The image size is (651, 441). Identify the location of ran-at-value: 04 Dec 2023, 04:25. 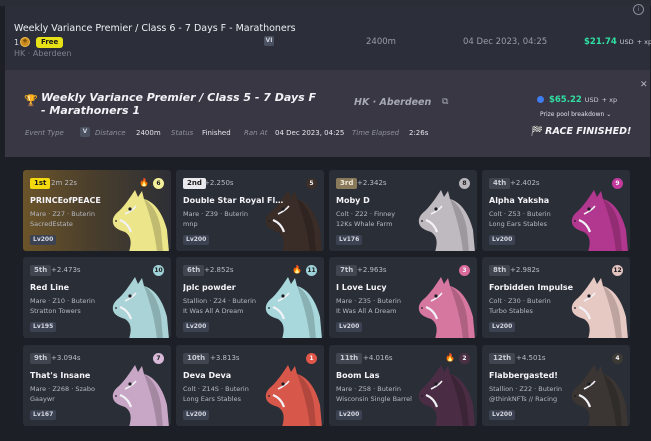
(310, 133).